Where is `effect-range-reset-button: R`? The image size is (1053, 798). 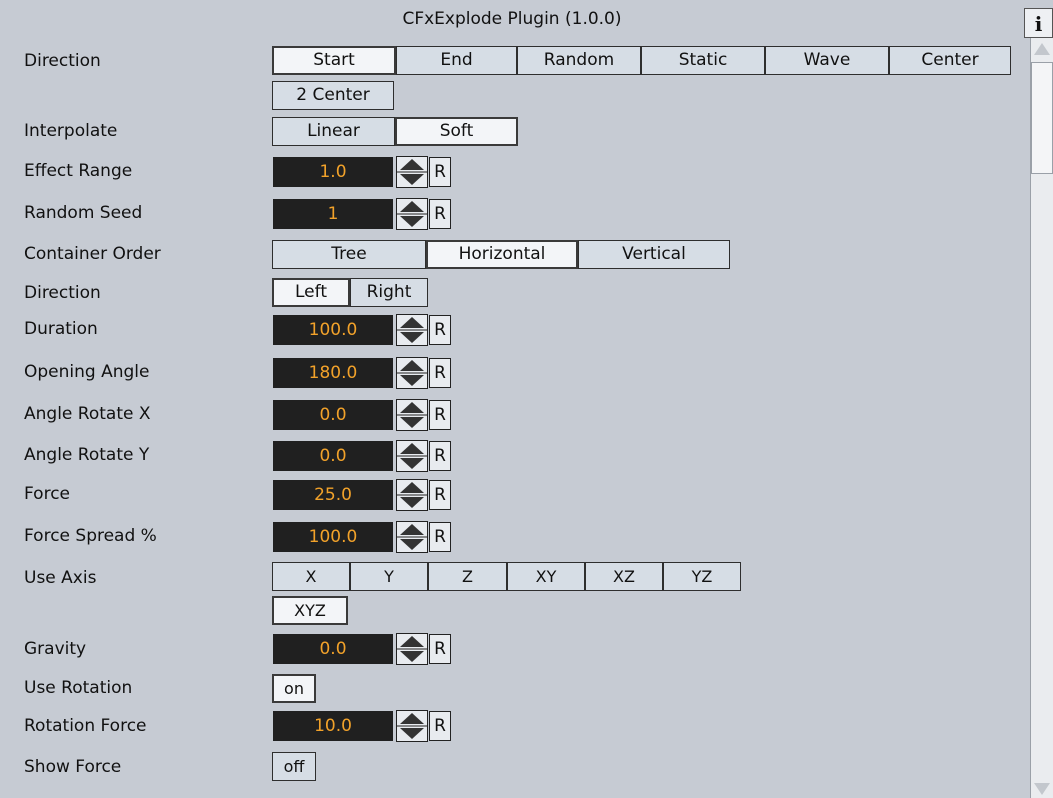 effect-range-reset-button: R is located at coordinates (440, 172).